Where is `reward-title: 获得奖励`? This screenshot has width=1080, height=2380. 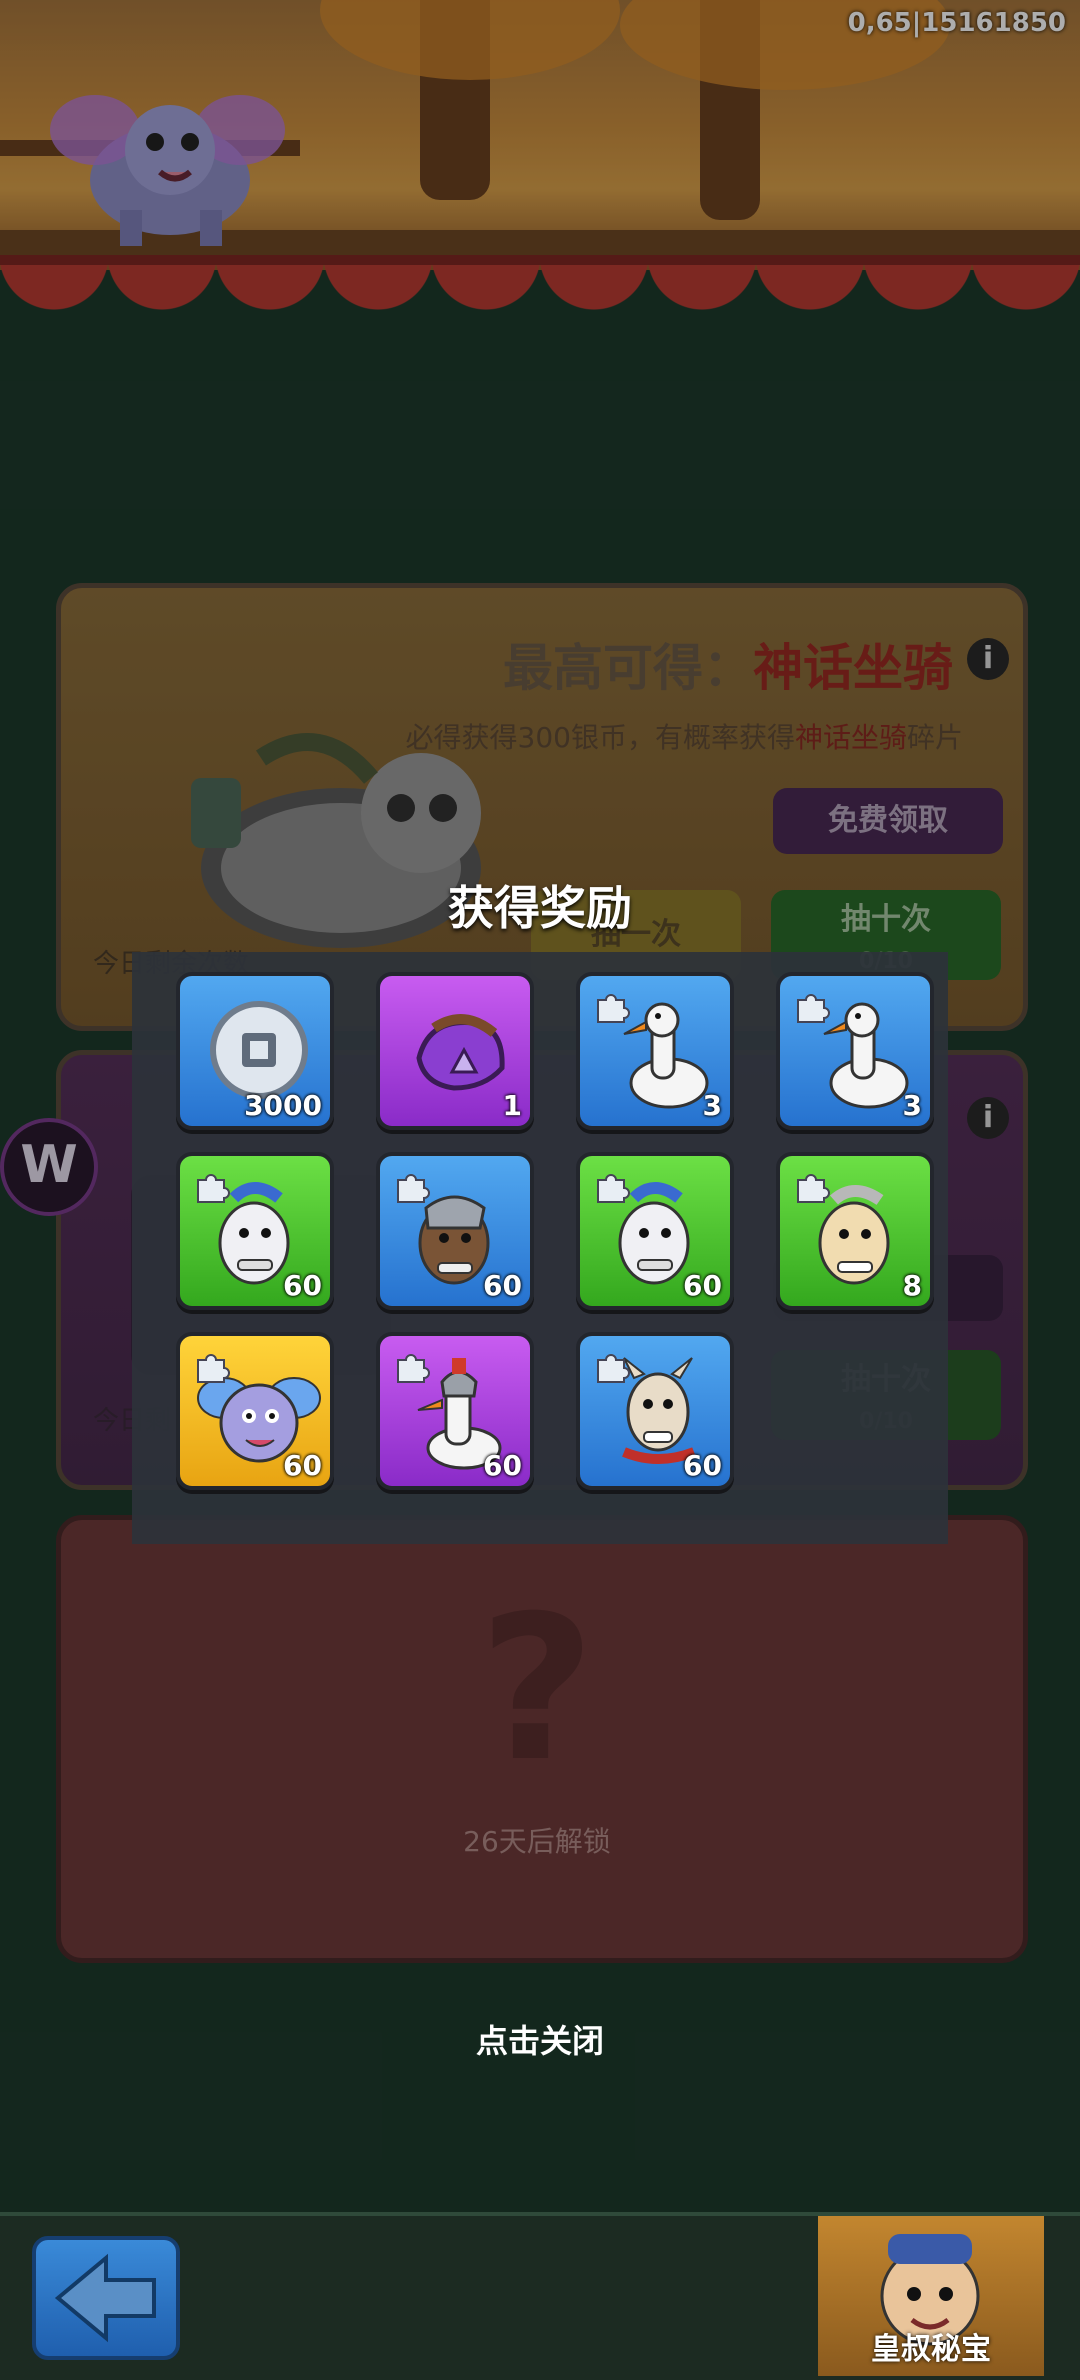
reward-title: 获得奖励 is located at coordinates (540, 908).